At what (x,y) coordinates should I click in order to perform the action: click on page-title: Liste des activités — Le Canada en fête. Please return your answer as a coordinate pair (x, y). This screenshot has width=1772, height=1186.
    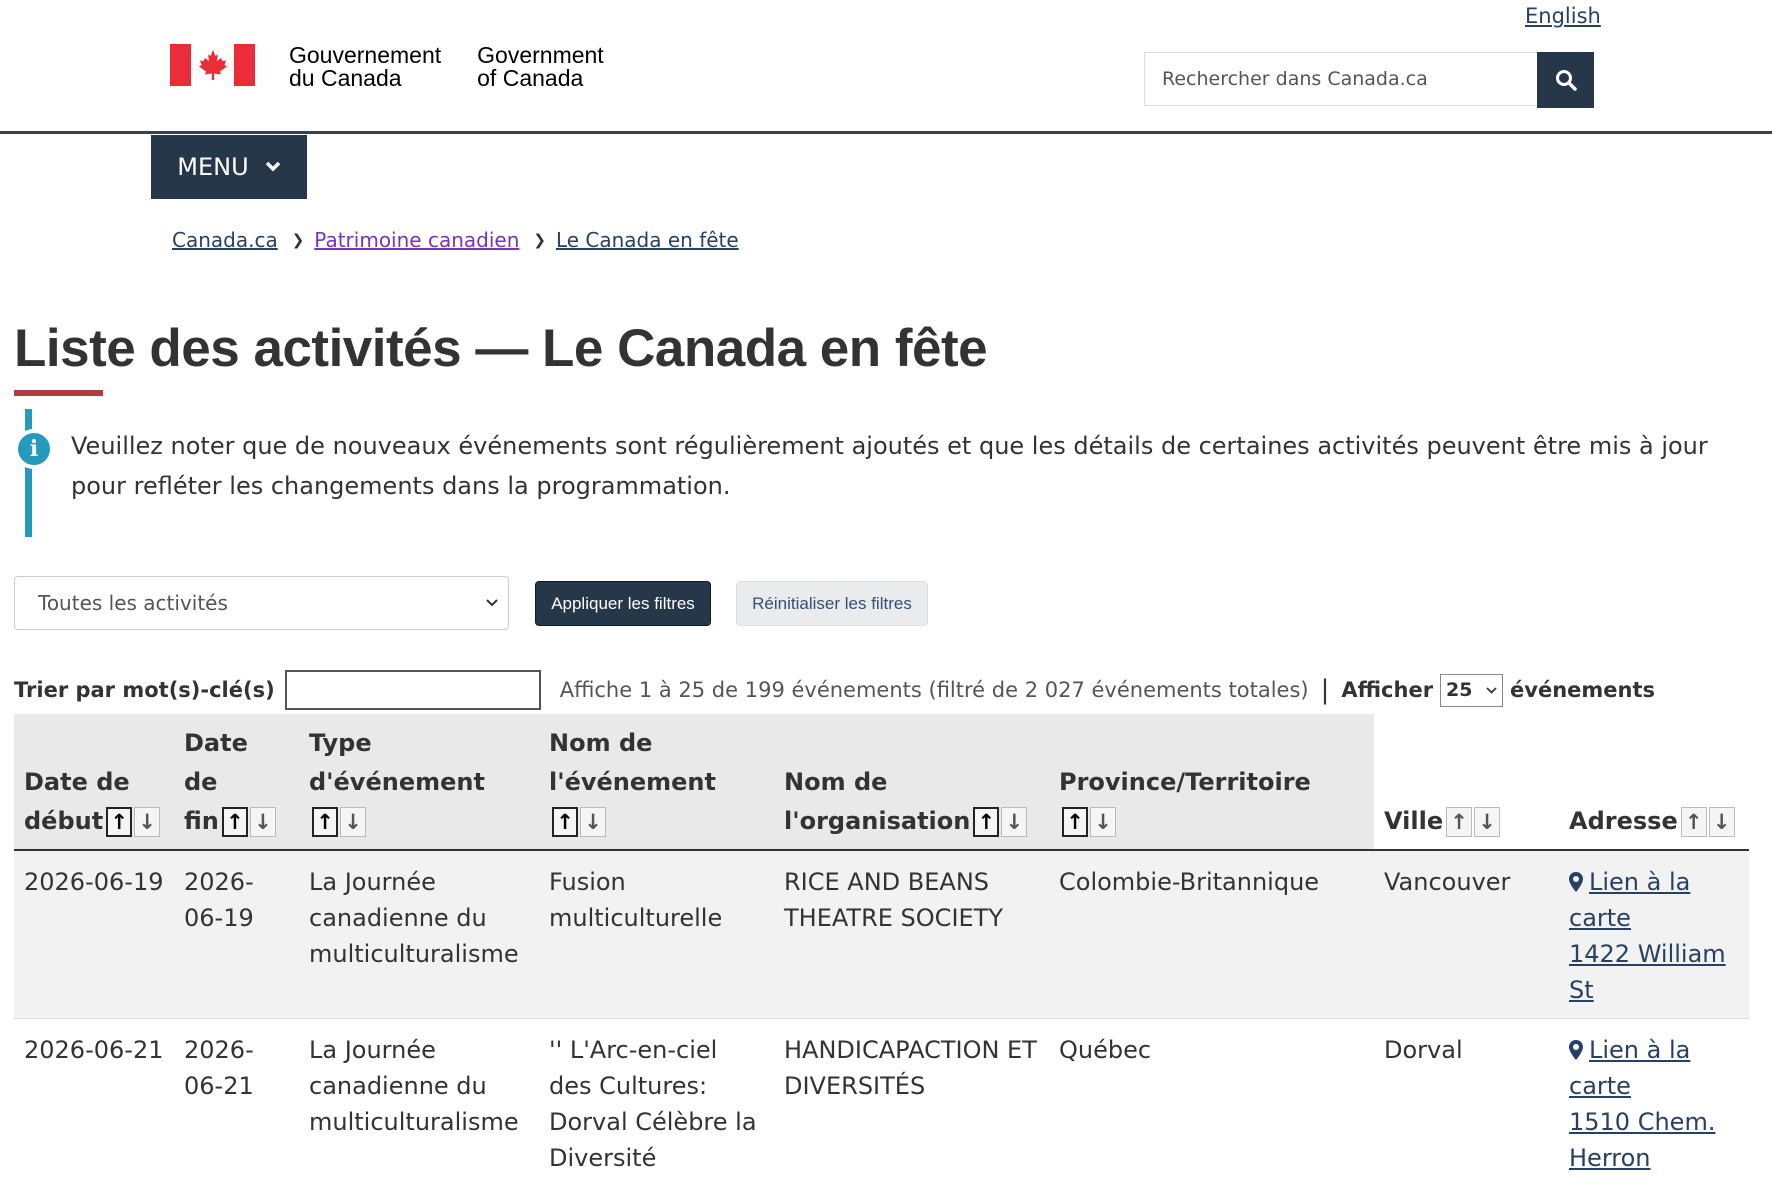
    Looking at the image, I should click on (500, 348).